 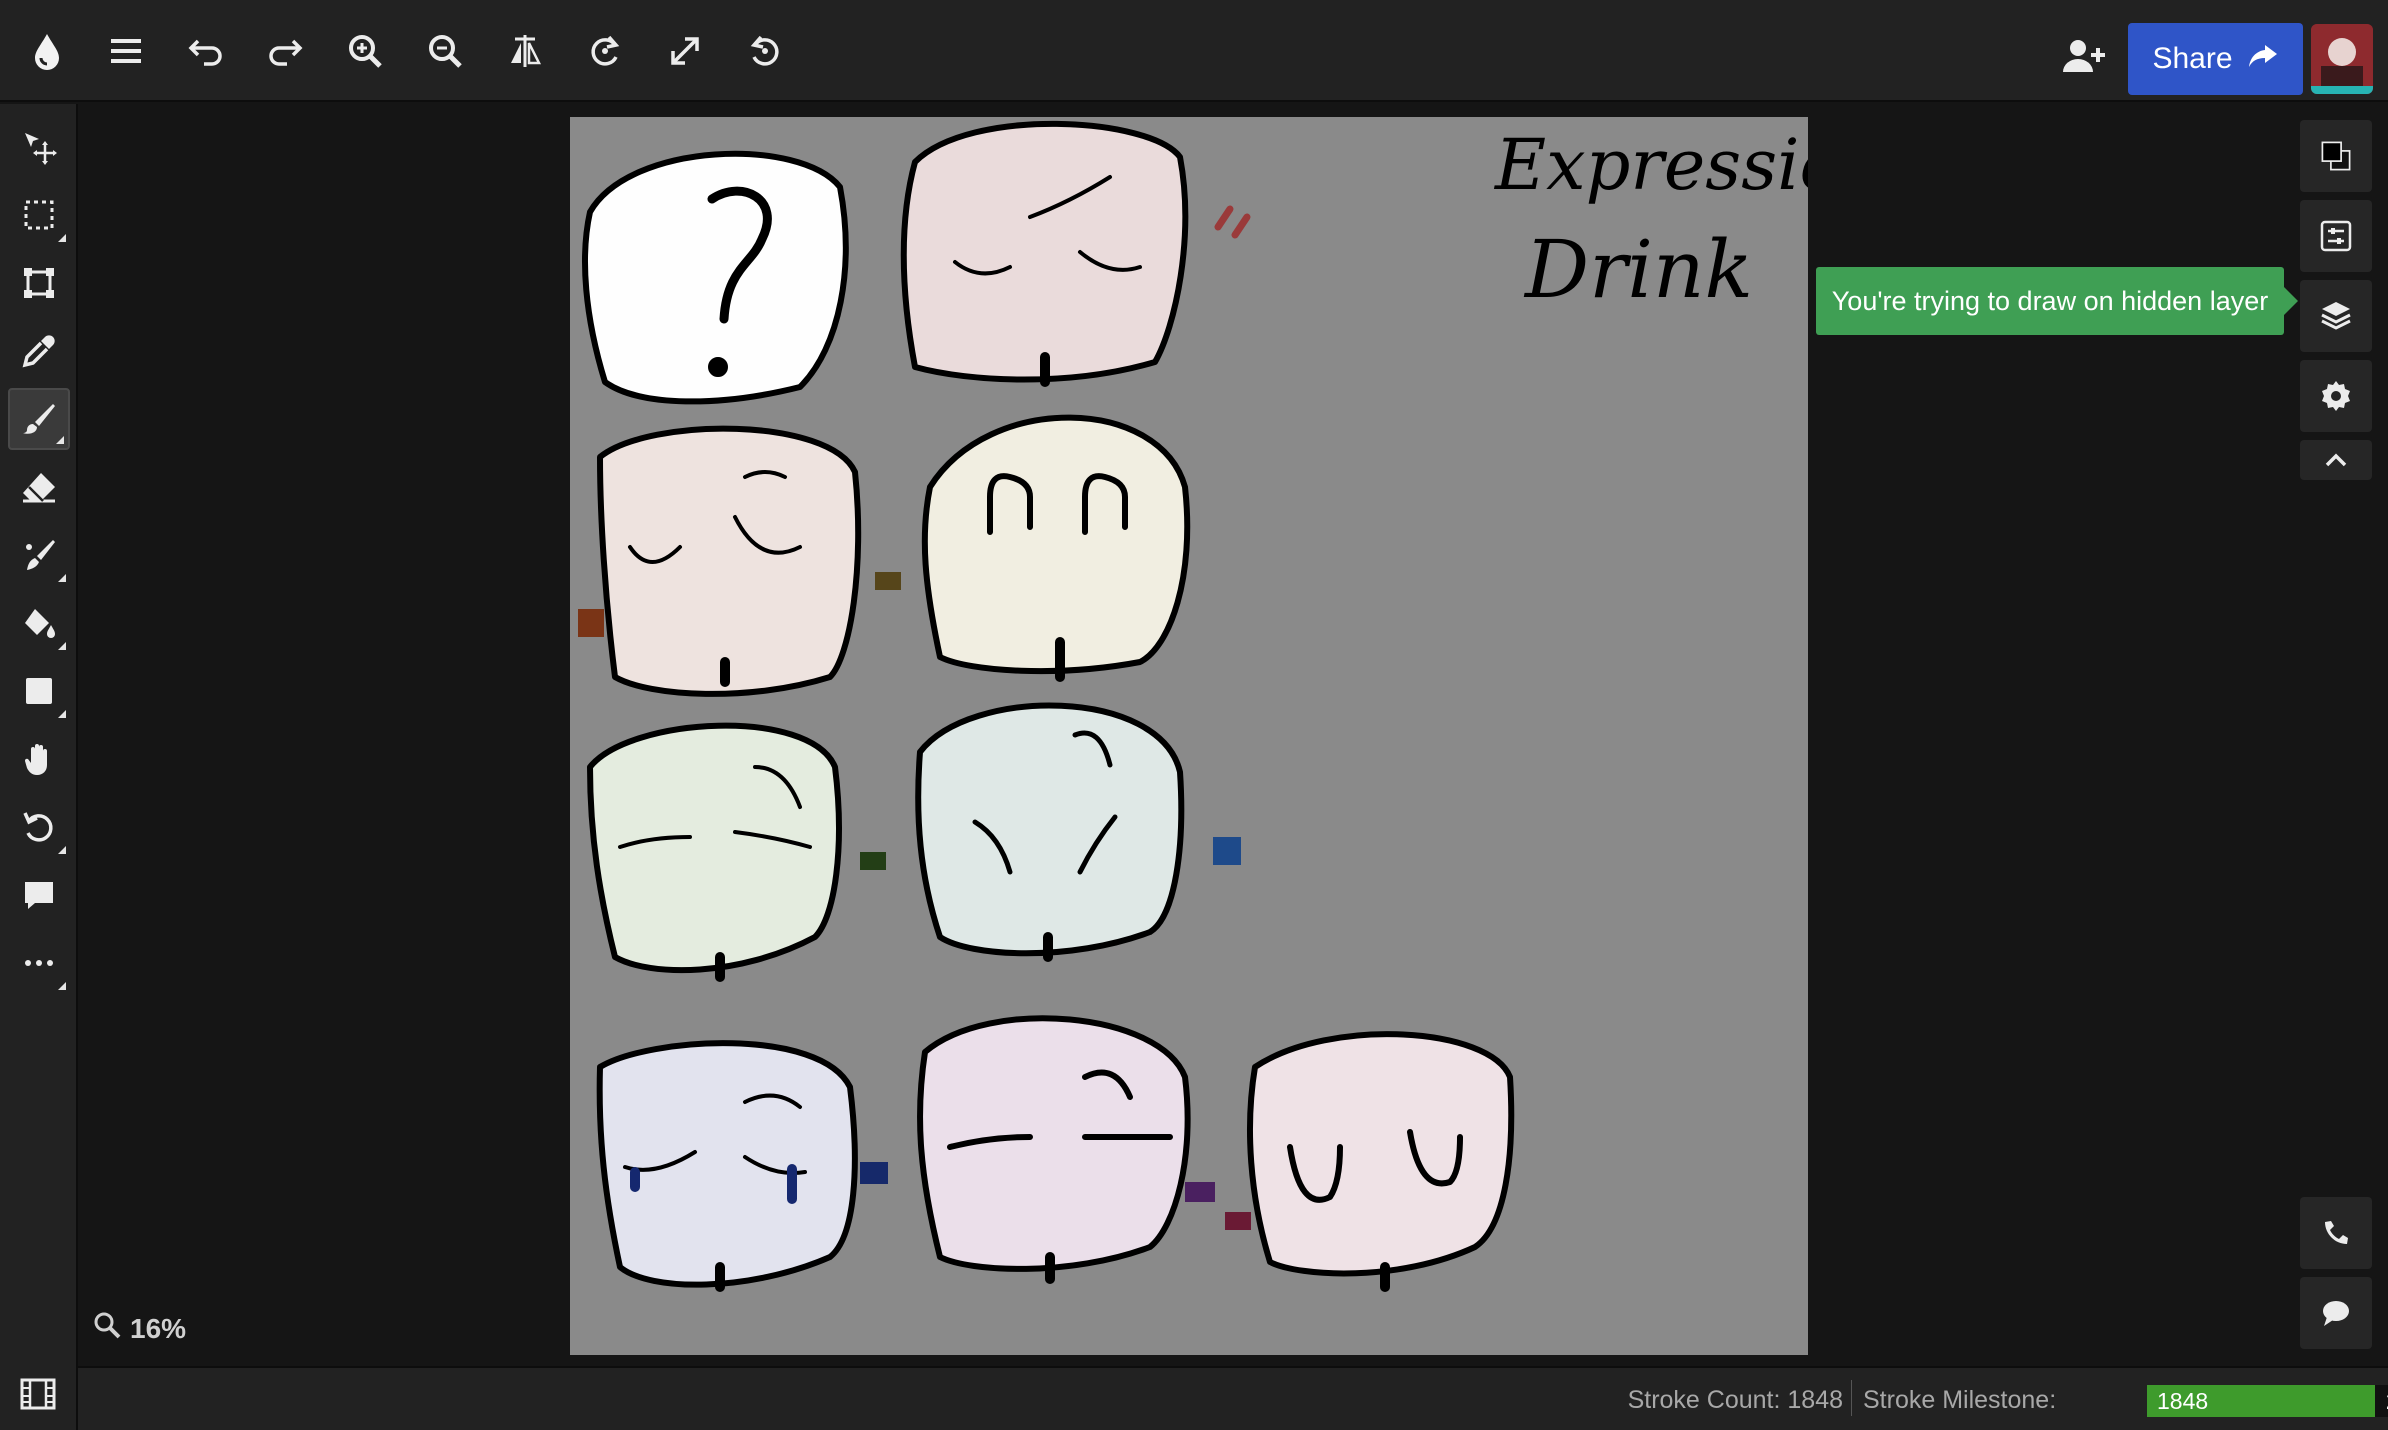 I want to click on hidden-layer-tooltip: You're trying to draw on hidden layer, so click(x=2057, y=301).